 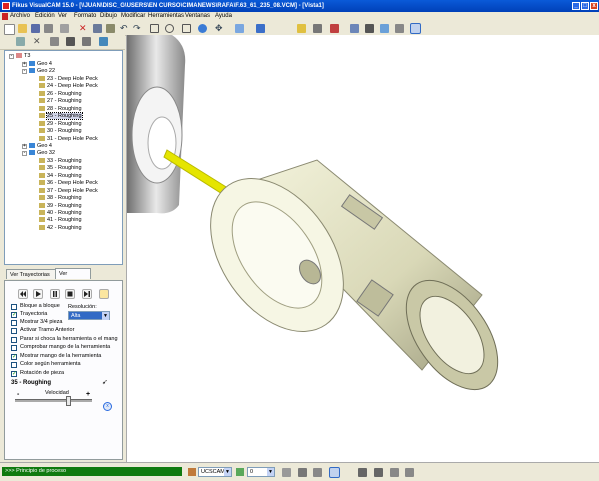 What do you see at coordinates (384, 28) in the screenshot?
I see `simulate-icon` at bounding box center [384, 28].